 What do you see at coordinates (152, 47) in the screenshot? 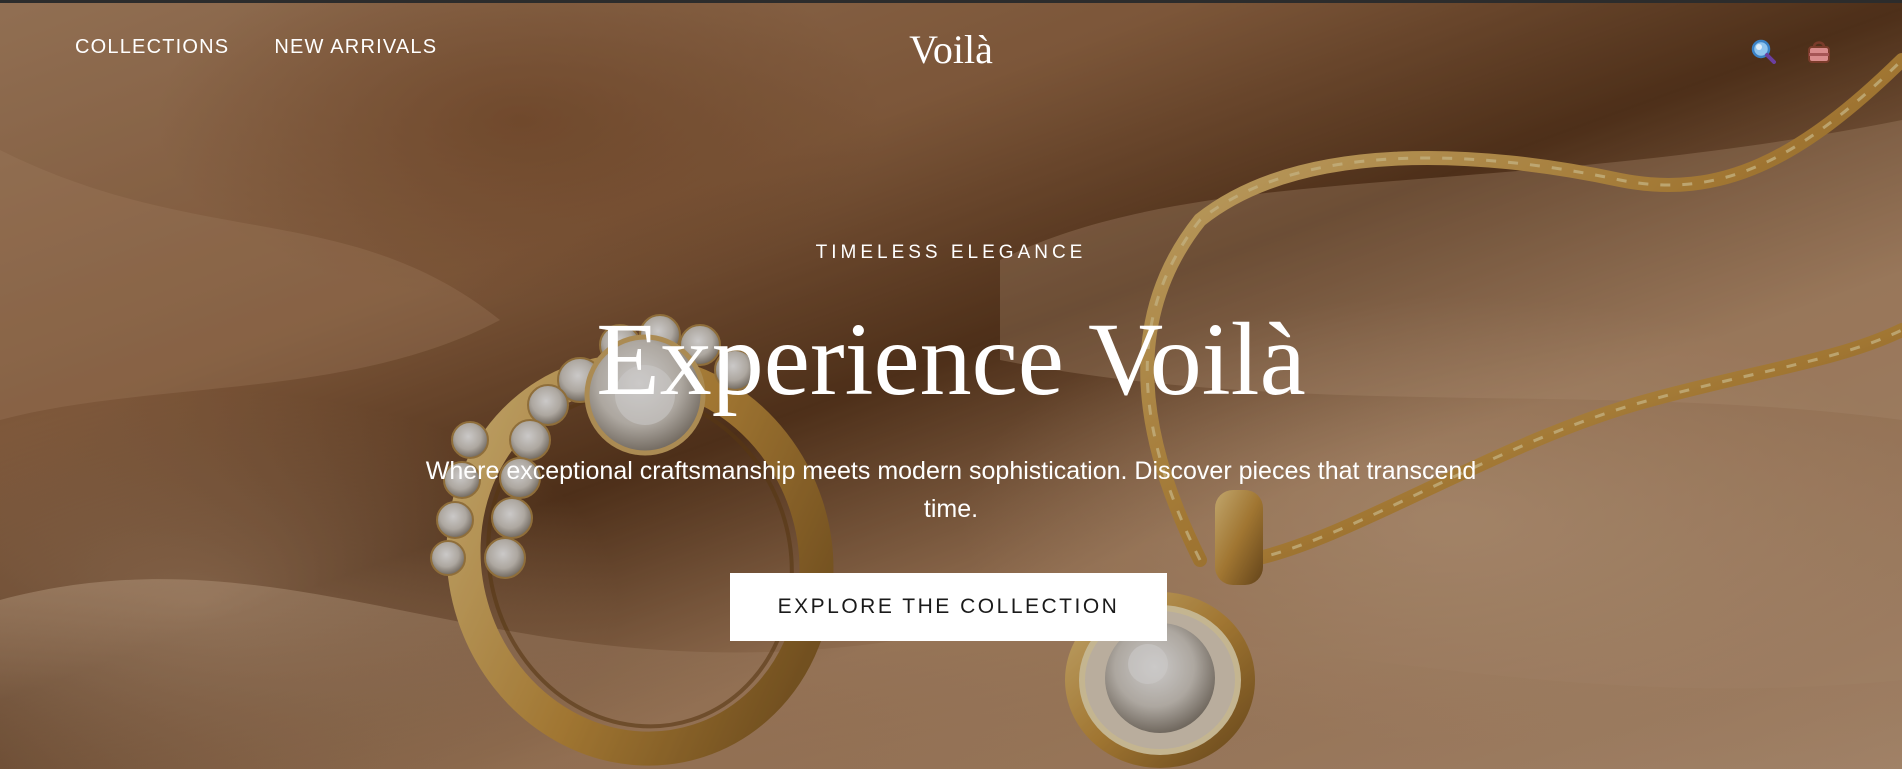
I see `nav-link-collections: COLLECTIONS` at bounding box center [152, 47].